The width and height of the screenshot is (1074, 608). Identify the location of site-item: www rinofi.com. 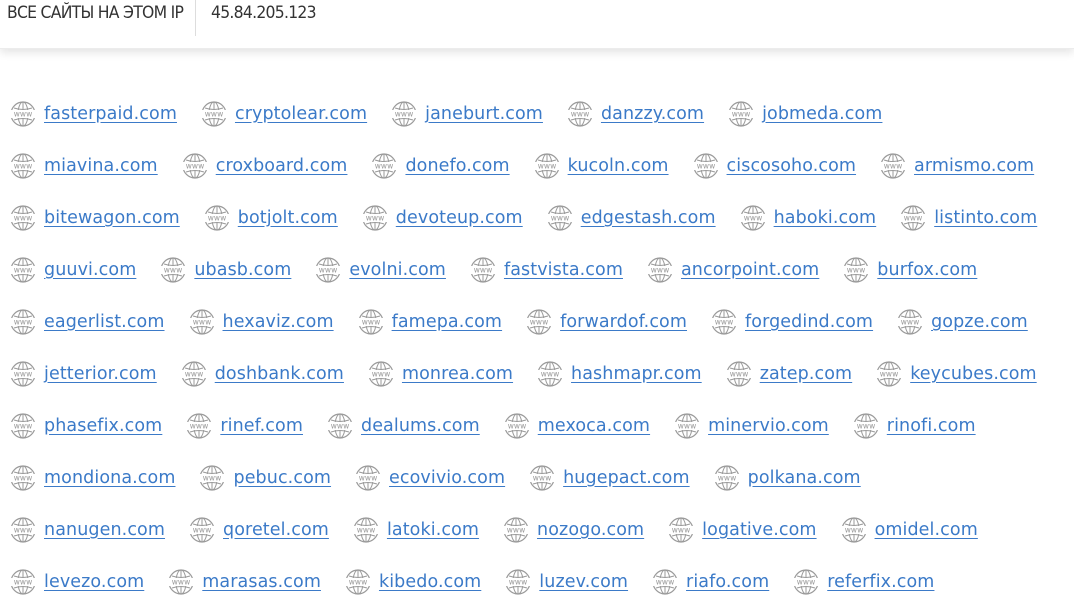
(914, 426).